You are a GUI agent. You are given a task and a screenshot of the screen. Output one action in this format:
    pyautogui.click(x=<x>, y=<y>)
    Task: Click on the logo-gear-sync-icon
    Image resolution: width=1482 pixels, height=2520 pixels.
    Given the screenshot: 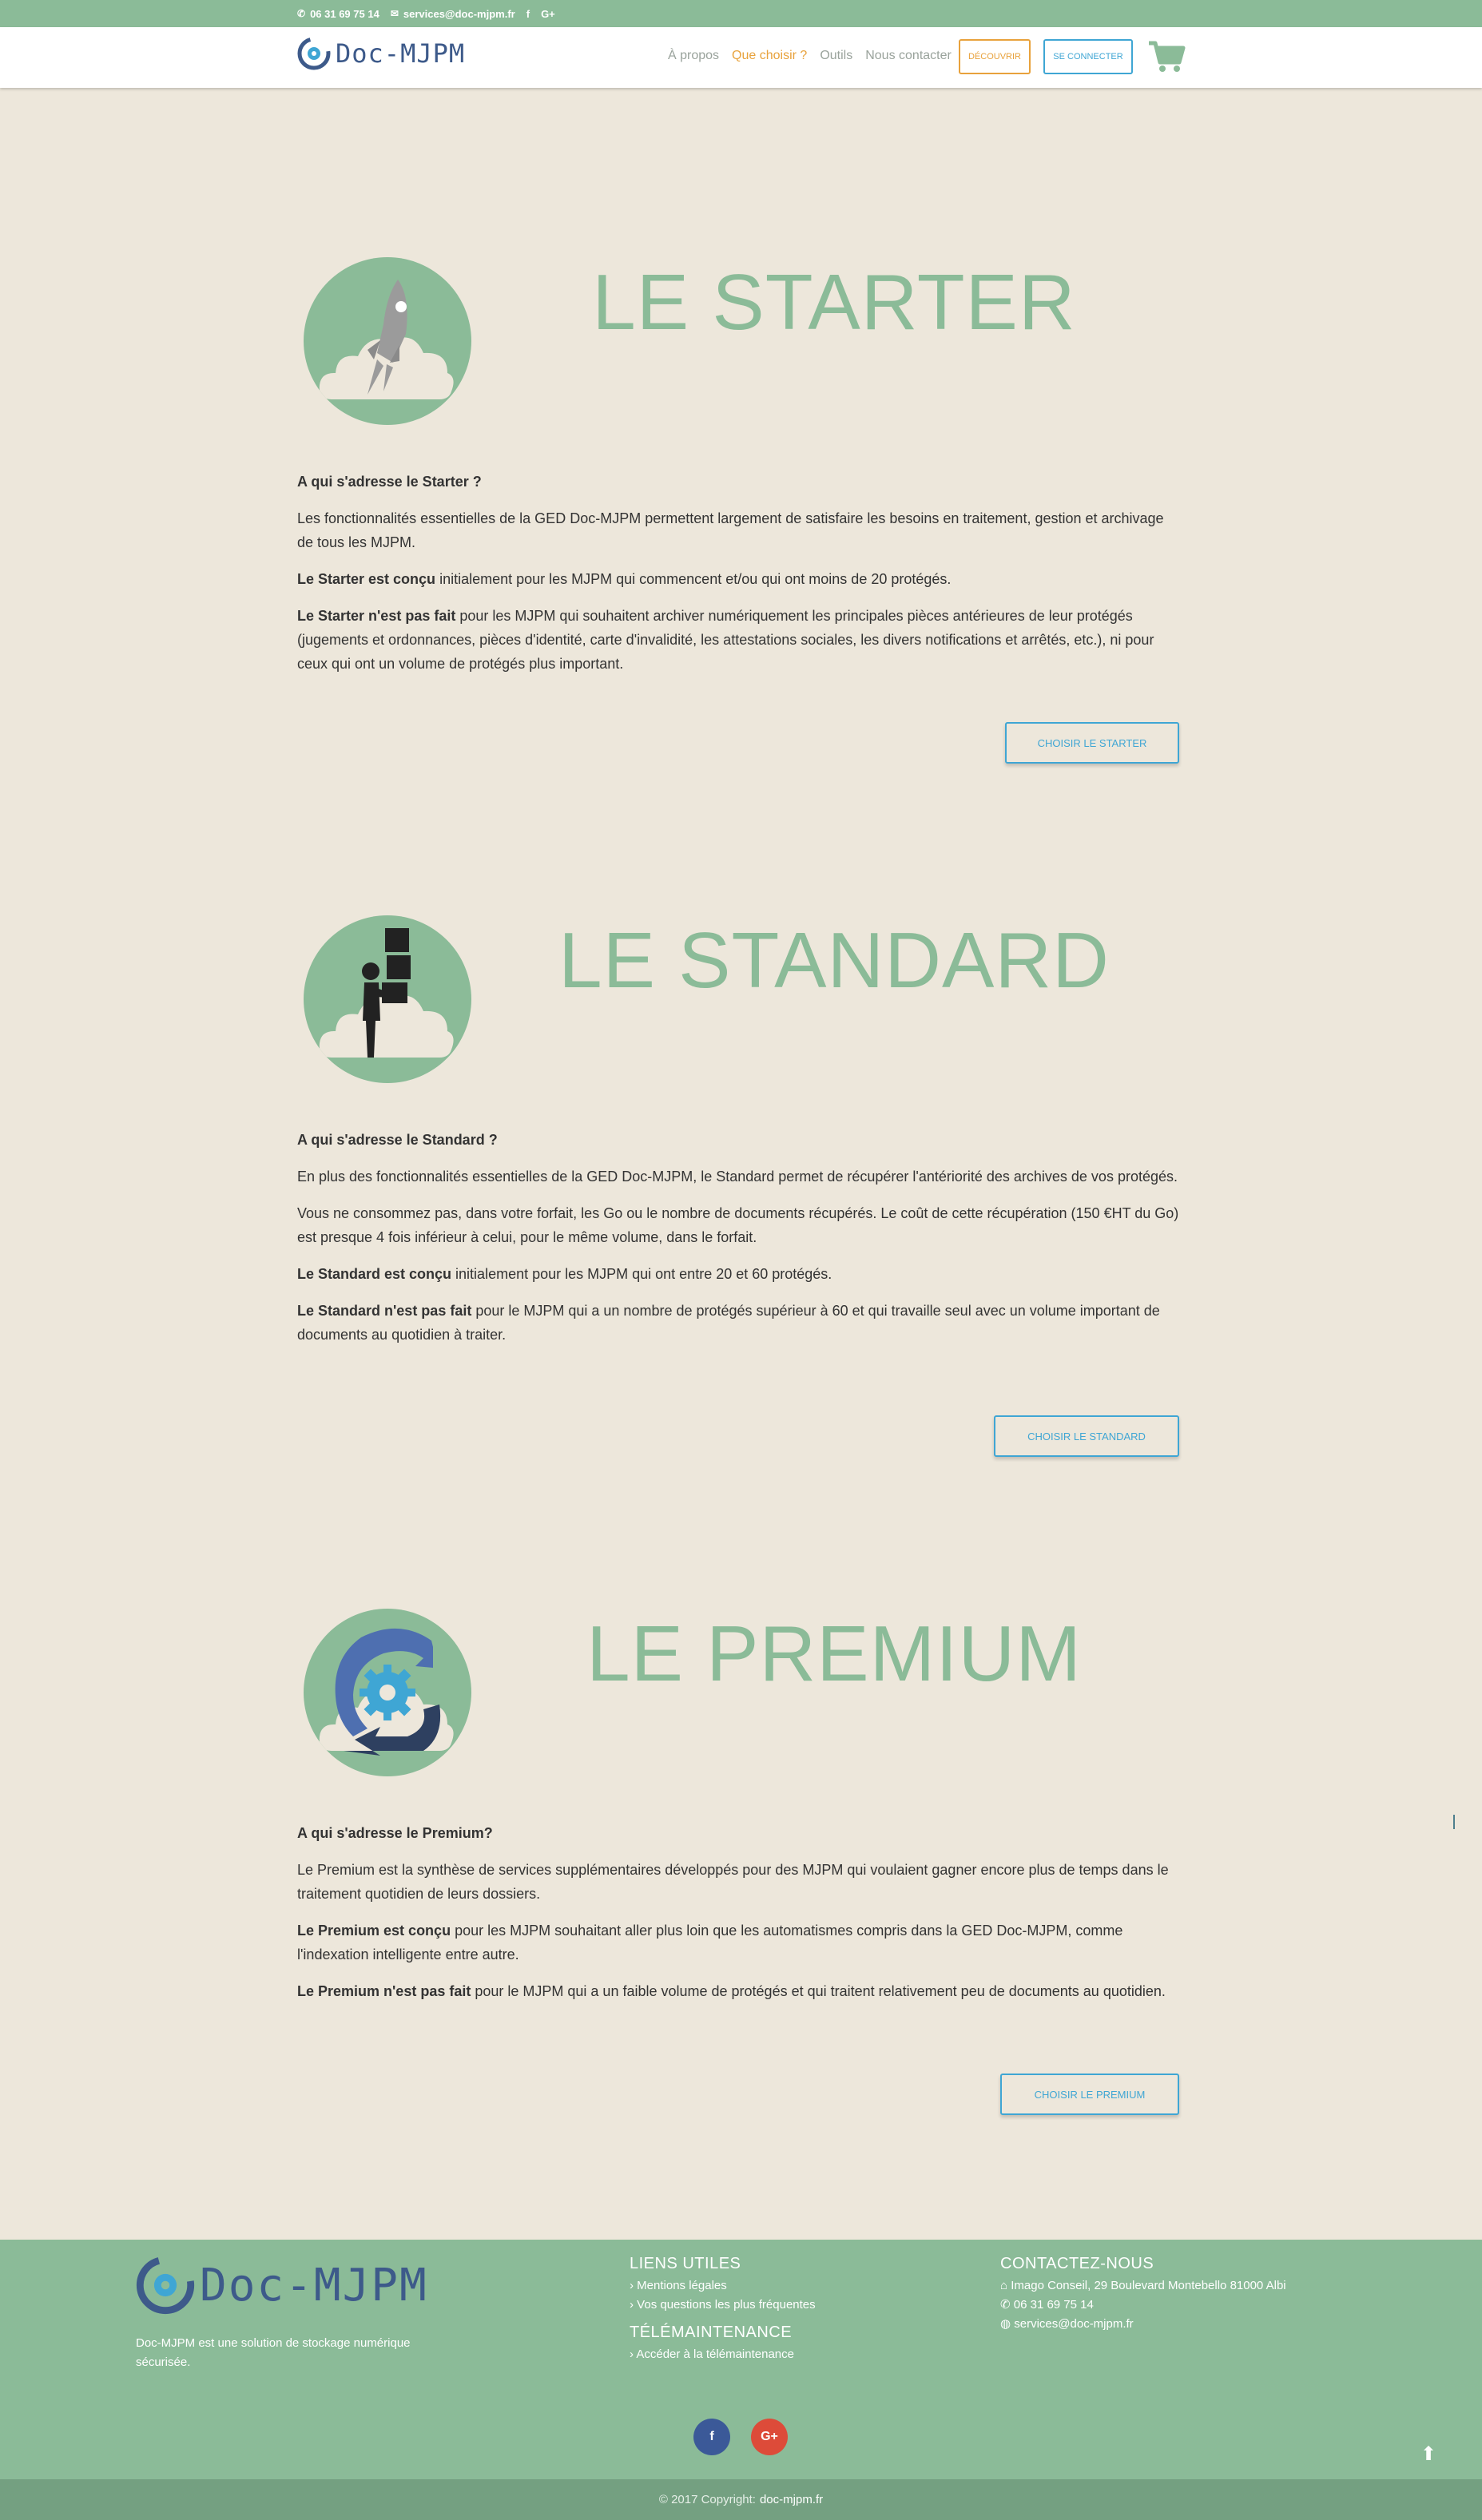 What is the action you would take?
    pyautogui.click(x=314, y=53)
    